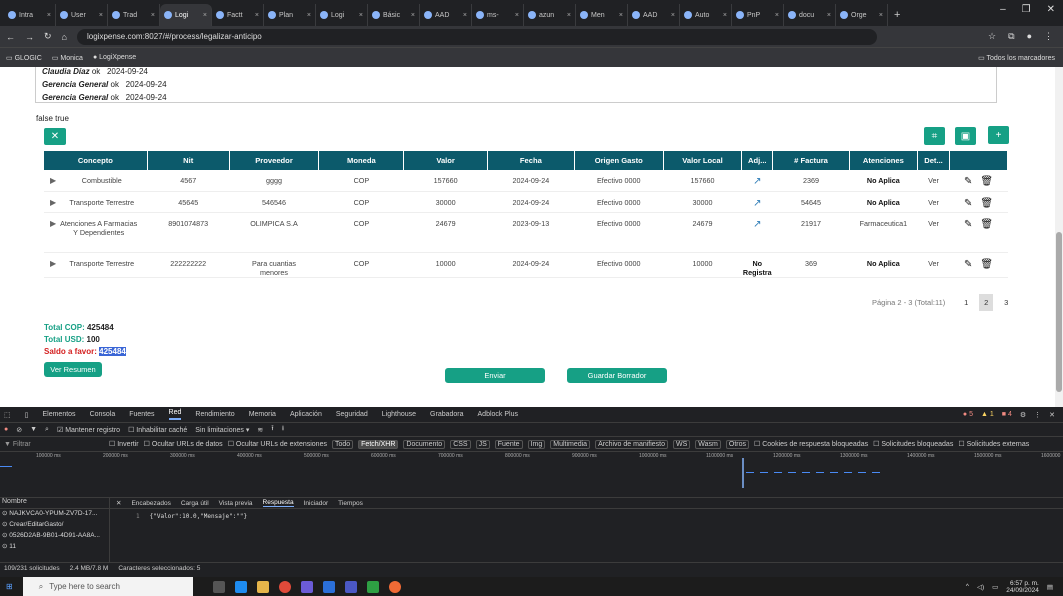 Image resolution: width=1063 pixels, height=596 pixels. What do you see at coordinates (1020, 58) in the screenshot?
I see `all-bookmarks: ▭ Todos los marcadores` at bounding box center [1020, 58].